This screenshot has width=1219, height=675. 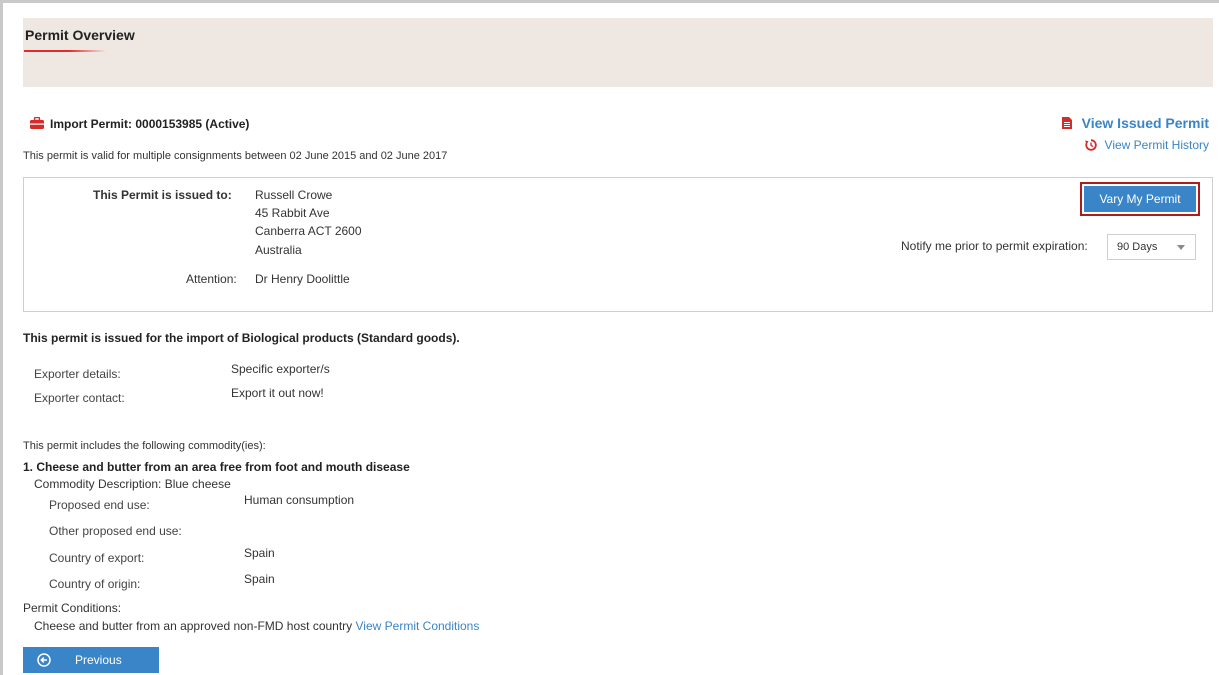 What do you see at coordinates (1140, 199) in the screenshot?
I see `vary-my-permit-button: Vary My Permit` at bounding box center [1140, 199].